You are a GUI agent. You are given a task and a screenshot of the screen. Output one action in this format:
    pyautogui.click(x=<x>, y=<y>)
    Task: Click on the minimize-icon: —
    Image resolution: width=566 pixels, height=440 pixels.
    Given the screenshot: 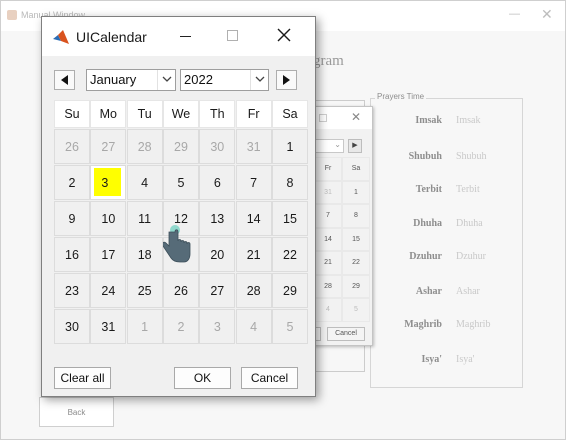 What is the action you would take?
    pyautogui.click(x=514, y=14)
    